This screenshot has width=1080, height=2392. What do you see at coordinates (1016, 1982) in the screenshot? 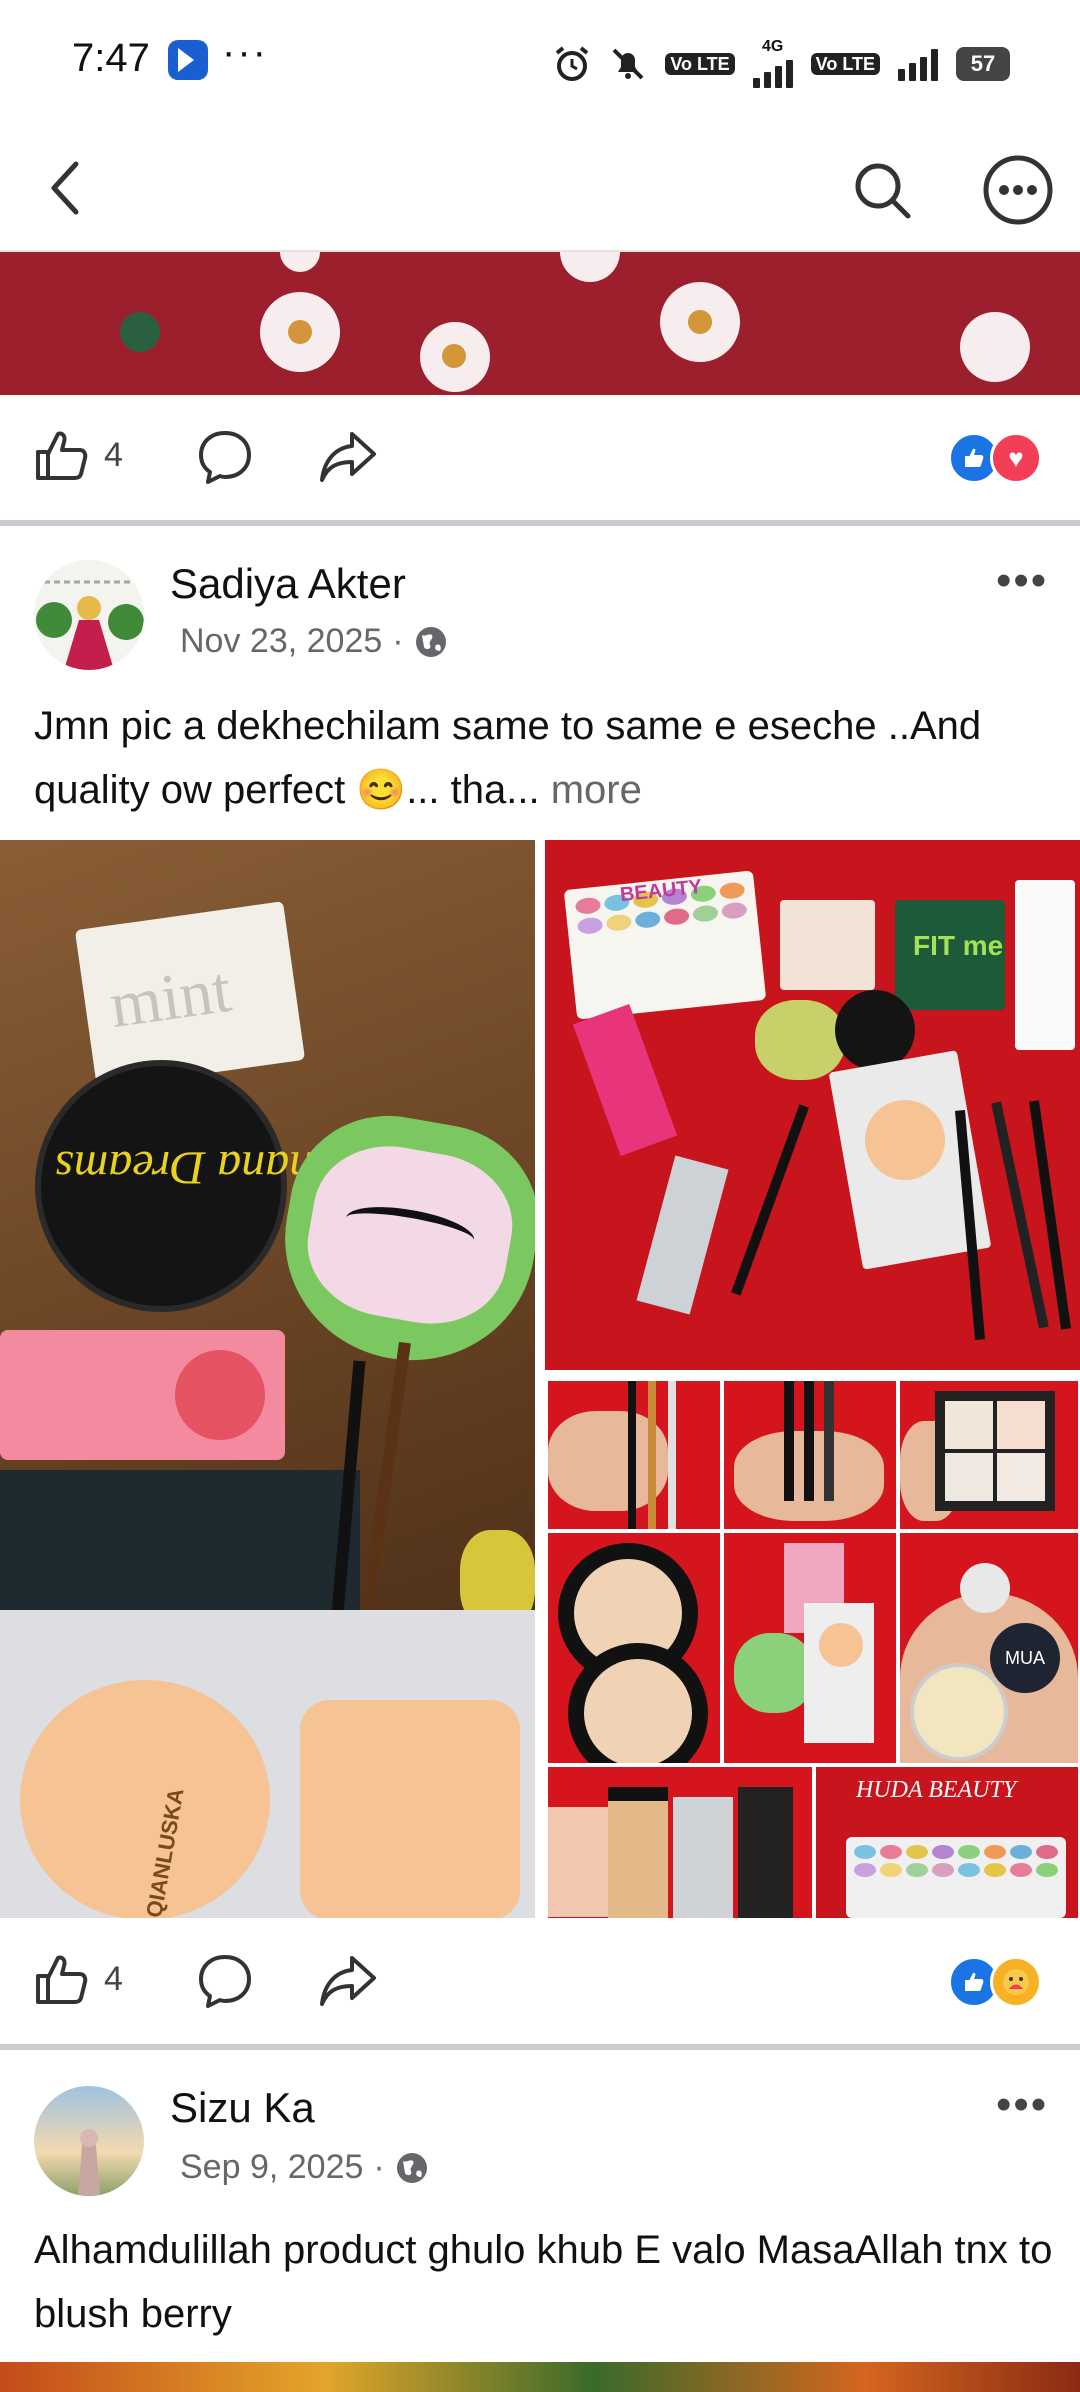
I see `care-reaction-icon` at bounding box center [1016, 1982].